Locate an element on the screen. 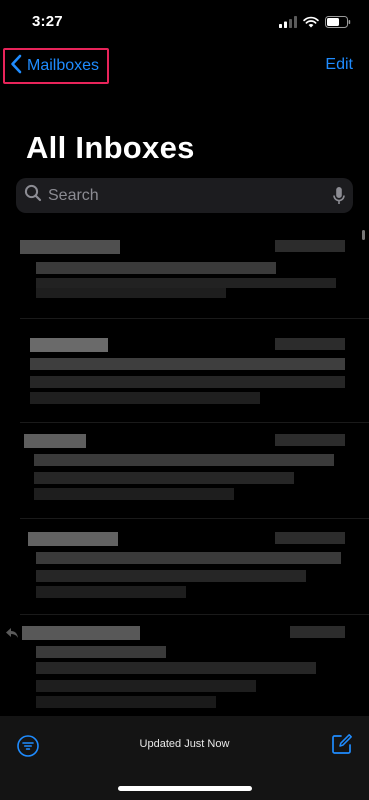 Image resolution: width=369 pixels, height=800 pixels. edit-button: Edit is located at coordinates (339, 65).